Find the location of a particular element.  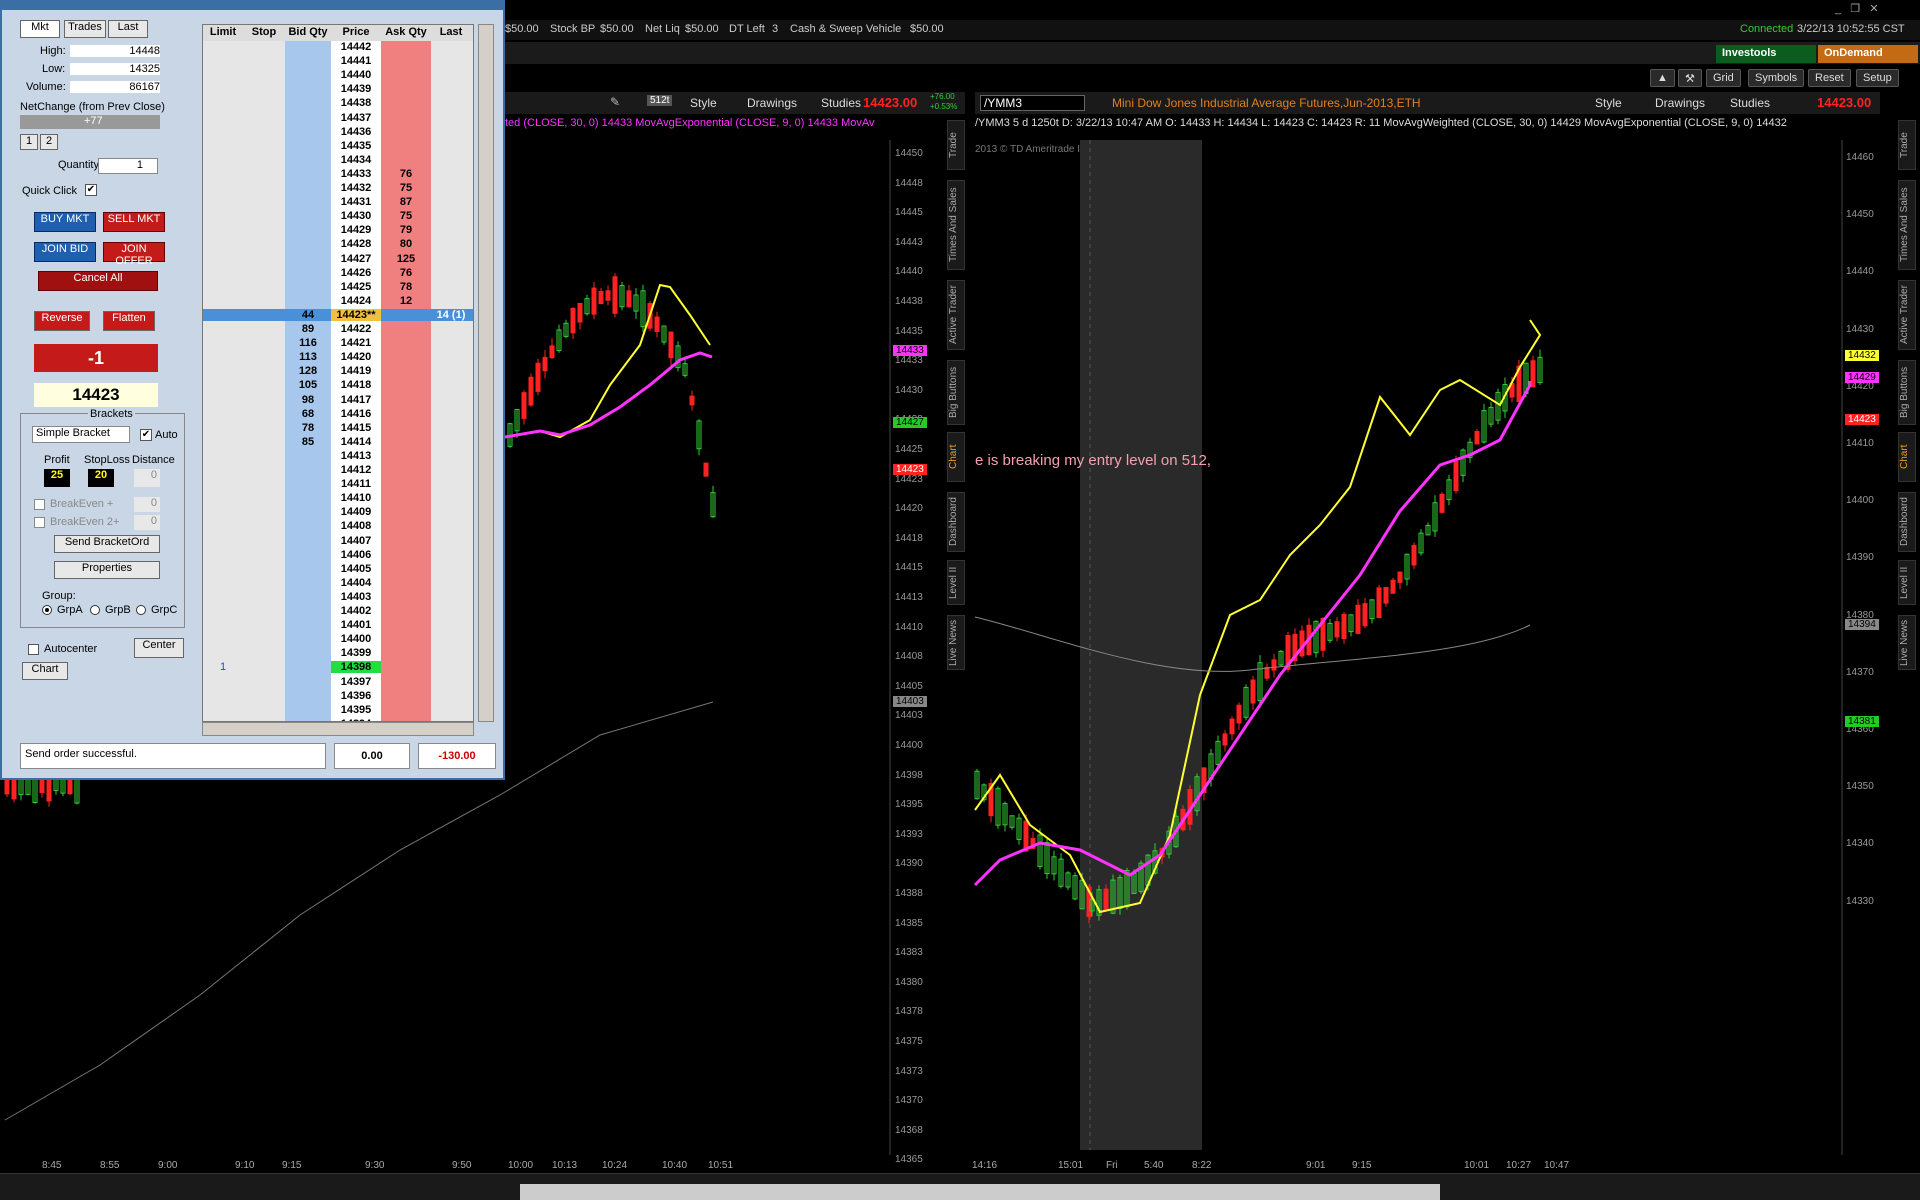

dom-row: 105 14418 is located at coordinates (338, 385).